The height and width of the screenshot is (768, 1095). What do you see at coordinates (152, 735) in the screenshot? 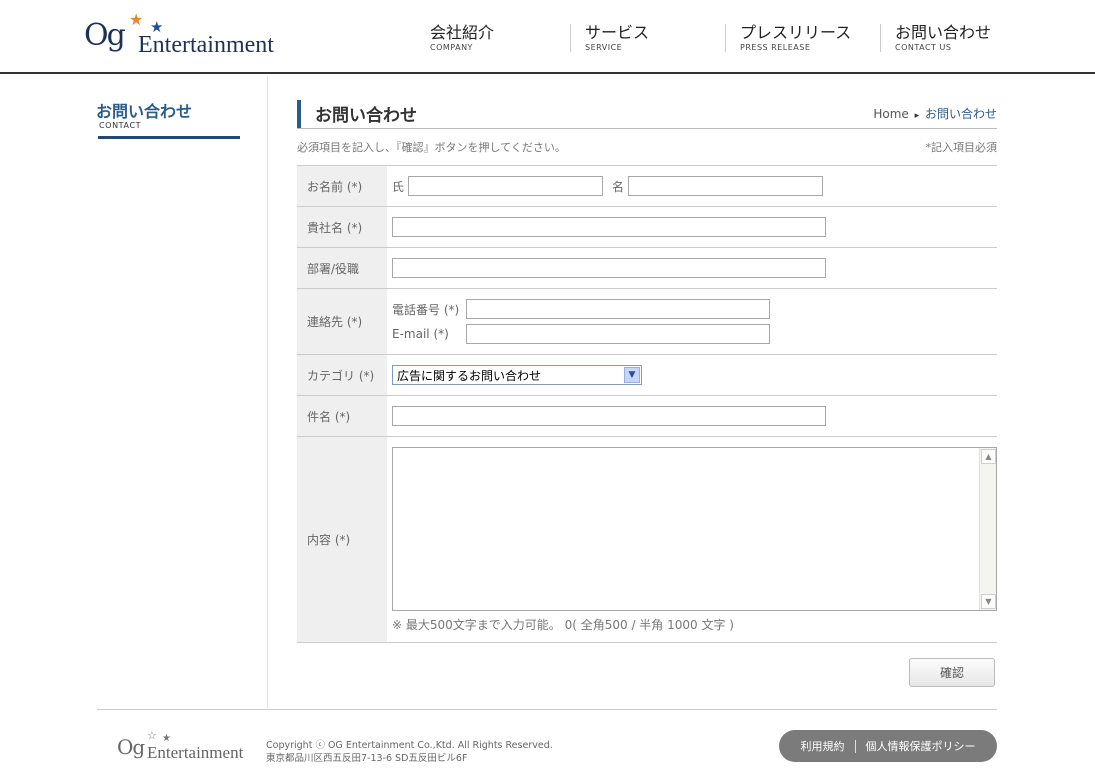
I see `footer-star-icon: ☆` at bounding box center [152, 735].